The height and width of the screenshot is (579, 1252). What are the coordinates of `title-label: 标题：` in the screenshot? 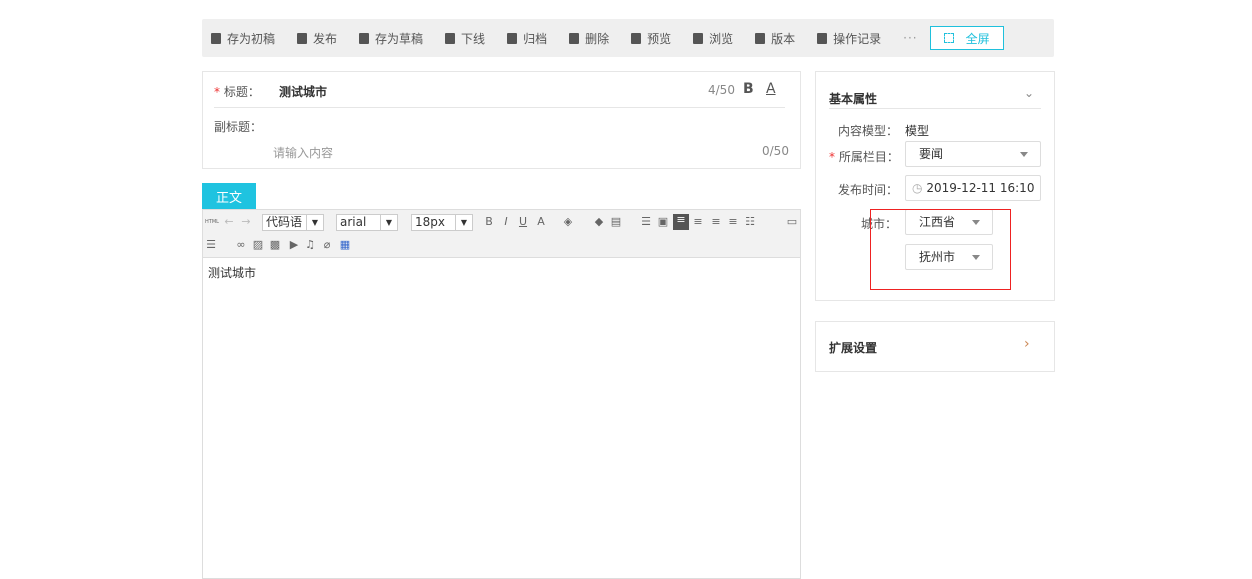 It's located at (241, 92).